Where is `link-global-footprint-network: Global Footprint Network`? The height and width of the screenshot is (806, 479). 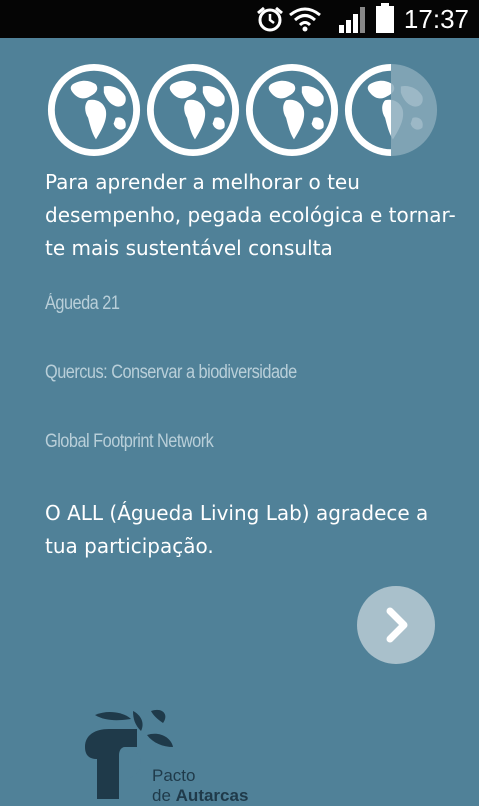
link-global-footprint-network: Global Footprint Network is located at coordinates (129, 442).